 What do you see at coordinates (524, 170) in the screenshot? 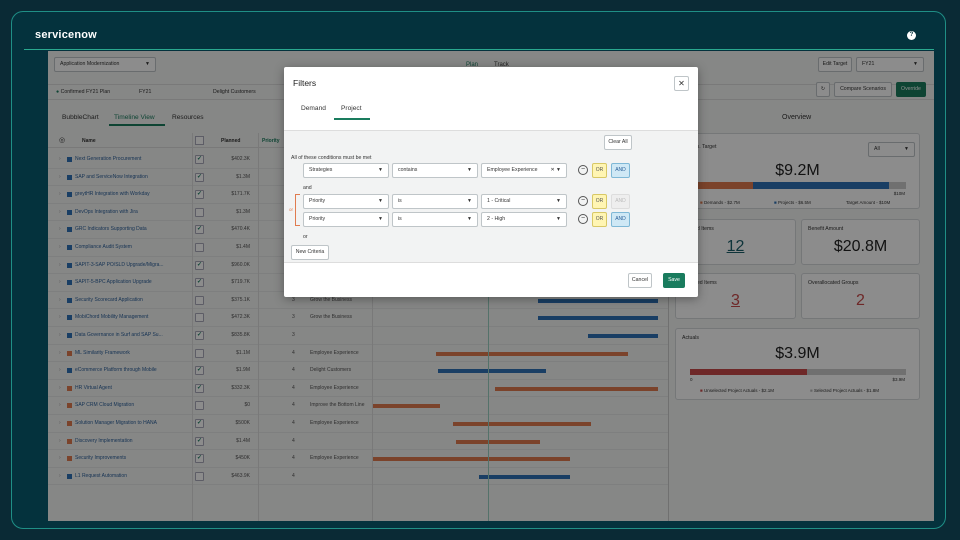
I see `condition-value-select: Employee Experience ✕ ▼` at bounding box center [524, 170].